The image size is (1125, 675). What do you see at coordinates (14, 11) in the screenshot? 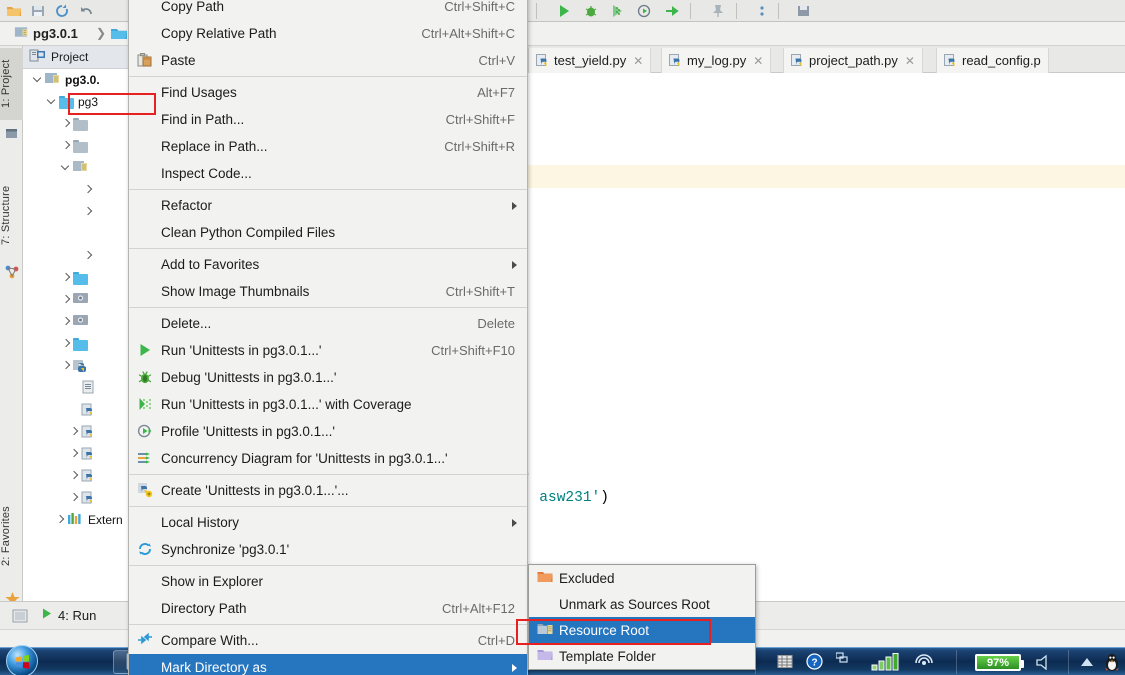
I see `open-folder-icon` at bounding box center [14, 11].